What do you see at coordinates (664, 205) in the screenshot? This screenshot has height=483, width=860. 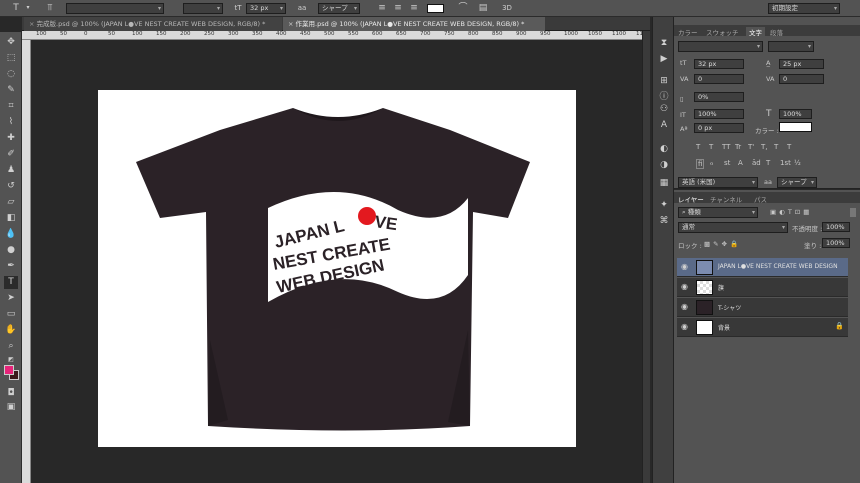 I see `brush-presets-icon: ✦` at bounding box center [664, 205].